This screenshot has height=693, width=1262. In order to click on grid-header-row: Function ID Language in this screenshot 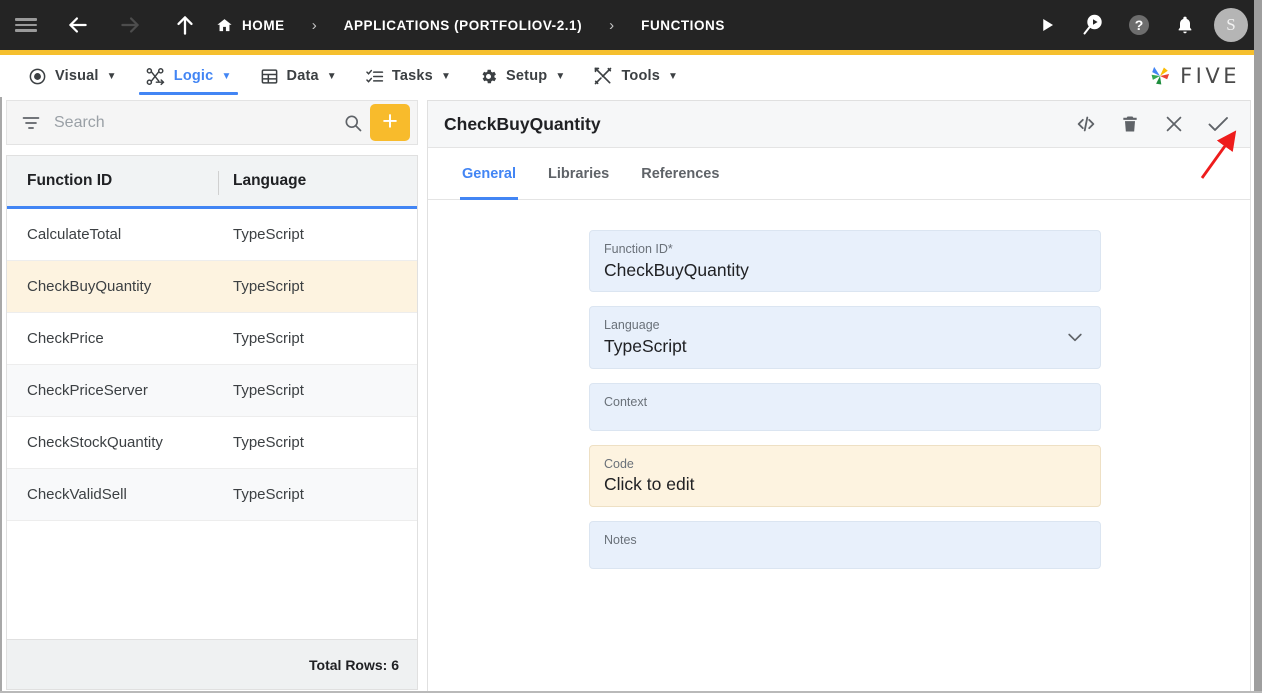, I will do `click(212, 182)`.